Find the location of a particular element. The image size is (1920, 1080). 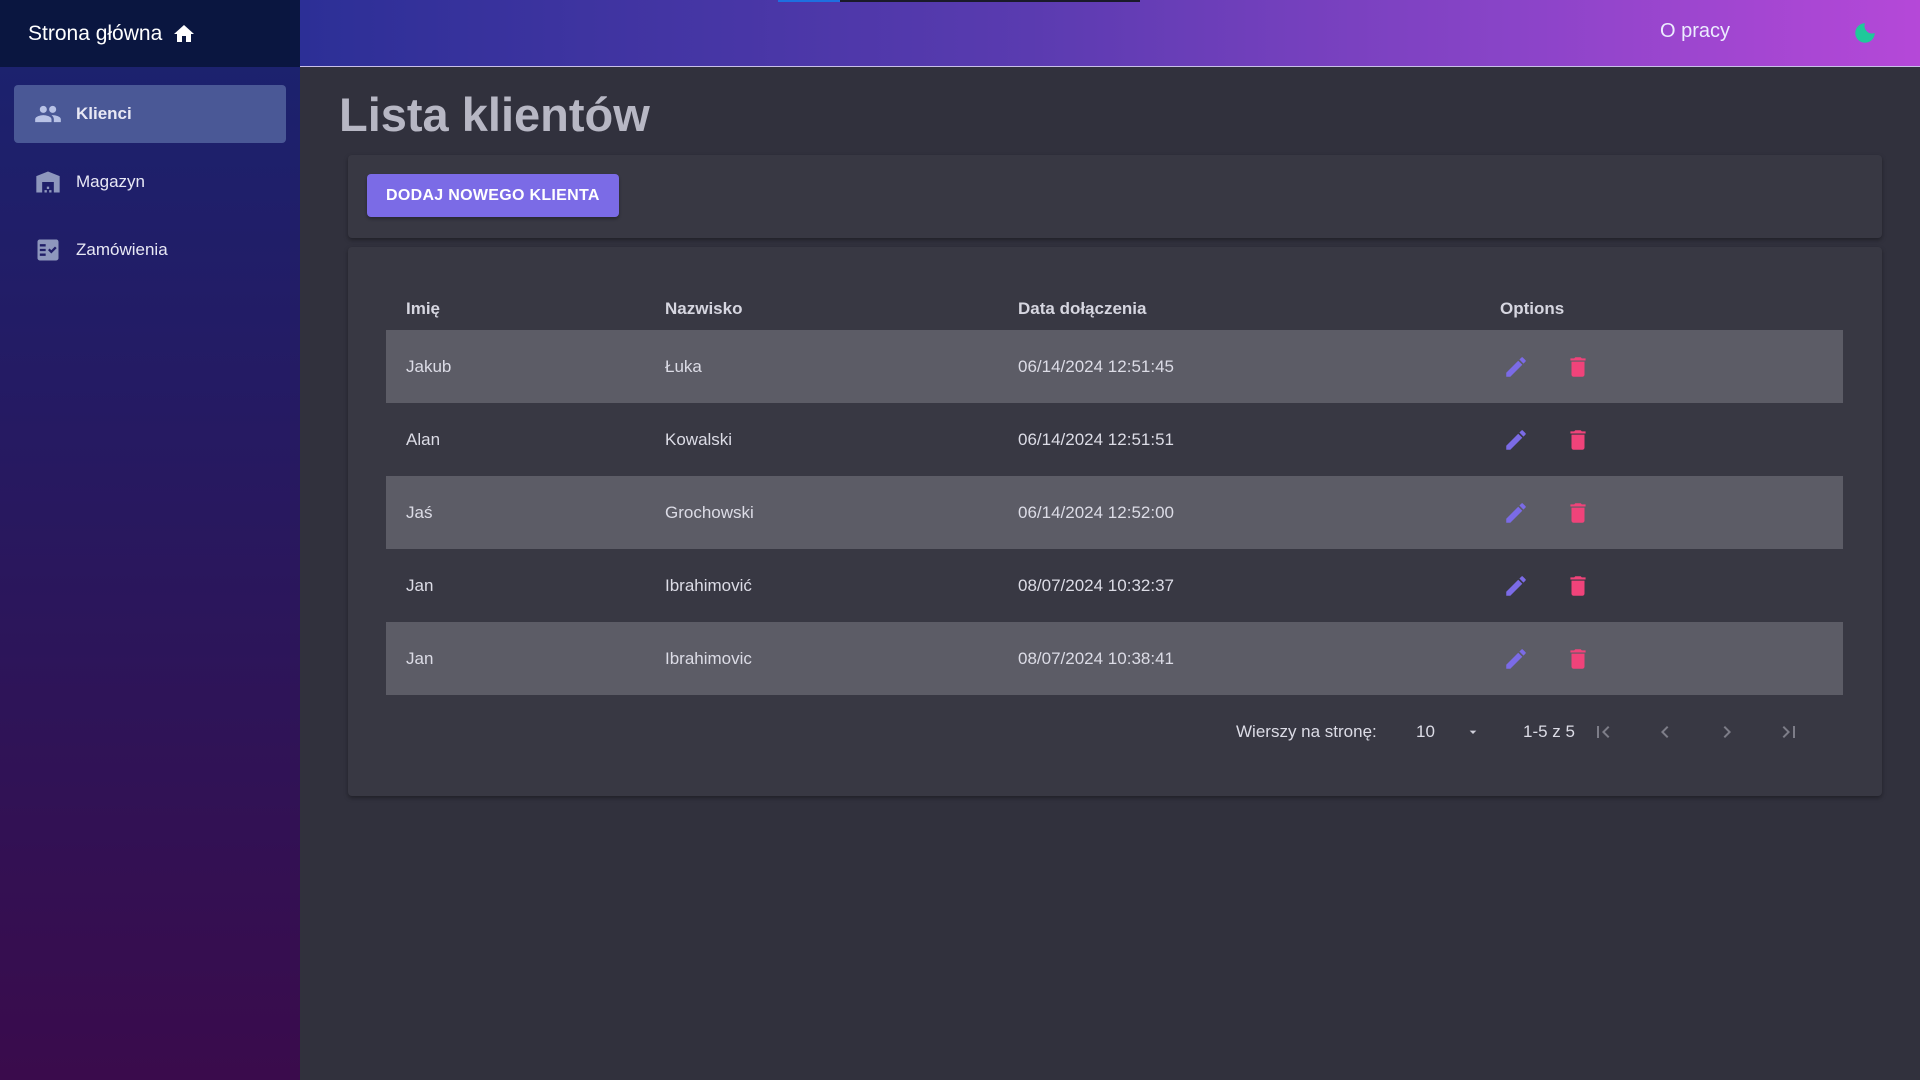

table-row: Jaś Grochowski 06/14/2024 12:52:00 is located at coordinates (1114, 512).